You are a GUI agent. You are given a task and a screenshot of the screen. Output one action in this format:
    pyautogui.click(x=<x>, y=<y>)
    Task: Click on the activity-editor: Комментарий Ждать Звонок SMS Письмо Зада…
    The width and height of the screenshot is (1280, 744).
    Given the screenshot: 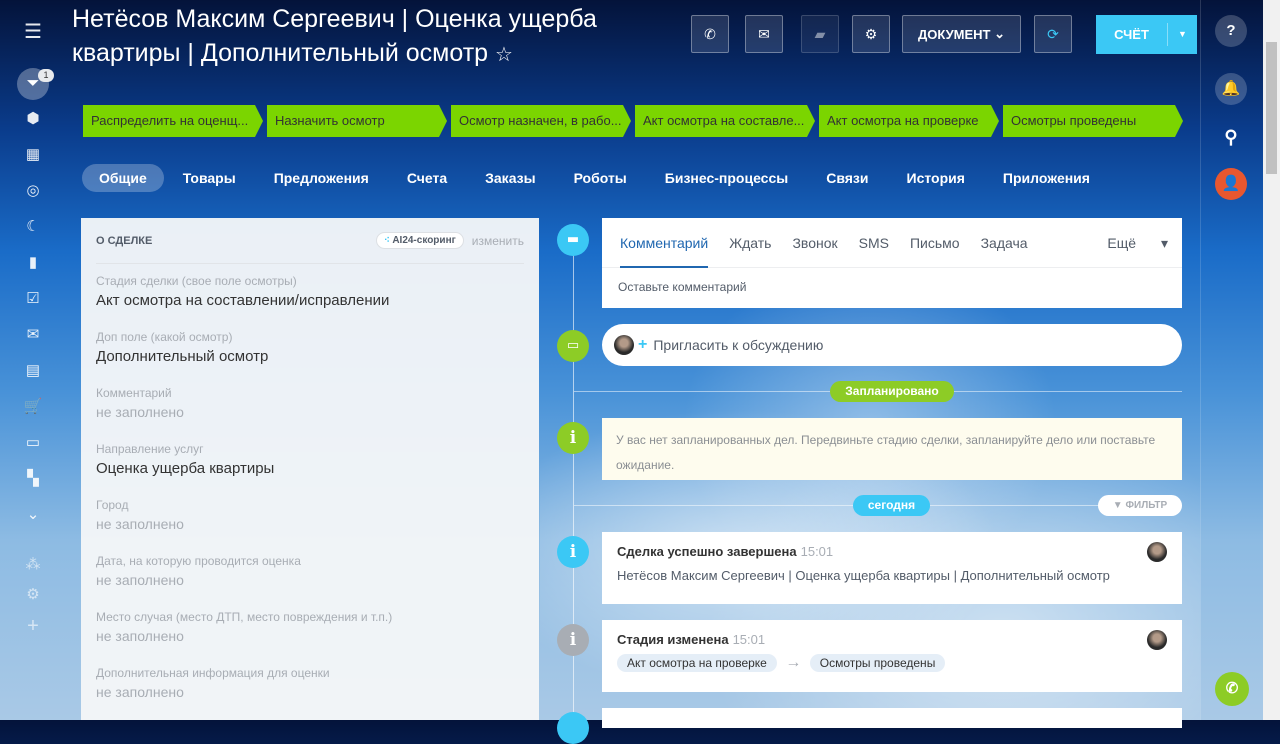 What is the action you would take?
    pyautogui.click(x=892, y=263)
    